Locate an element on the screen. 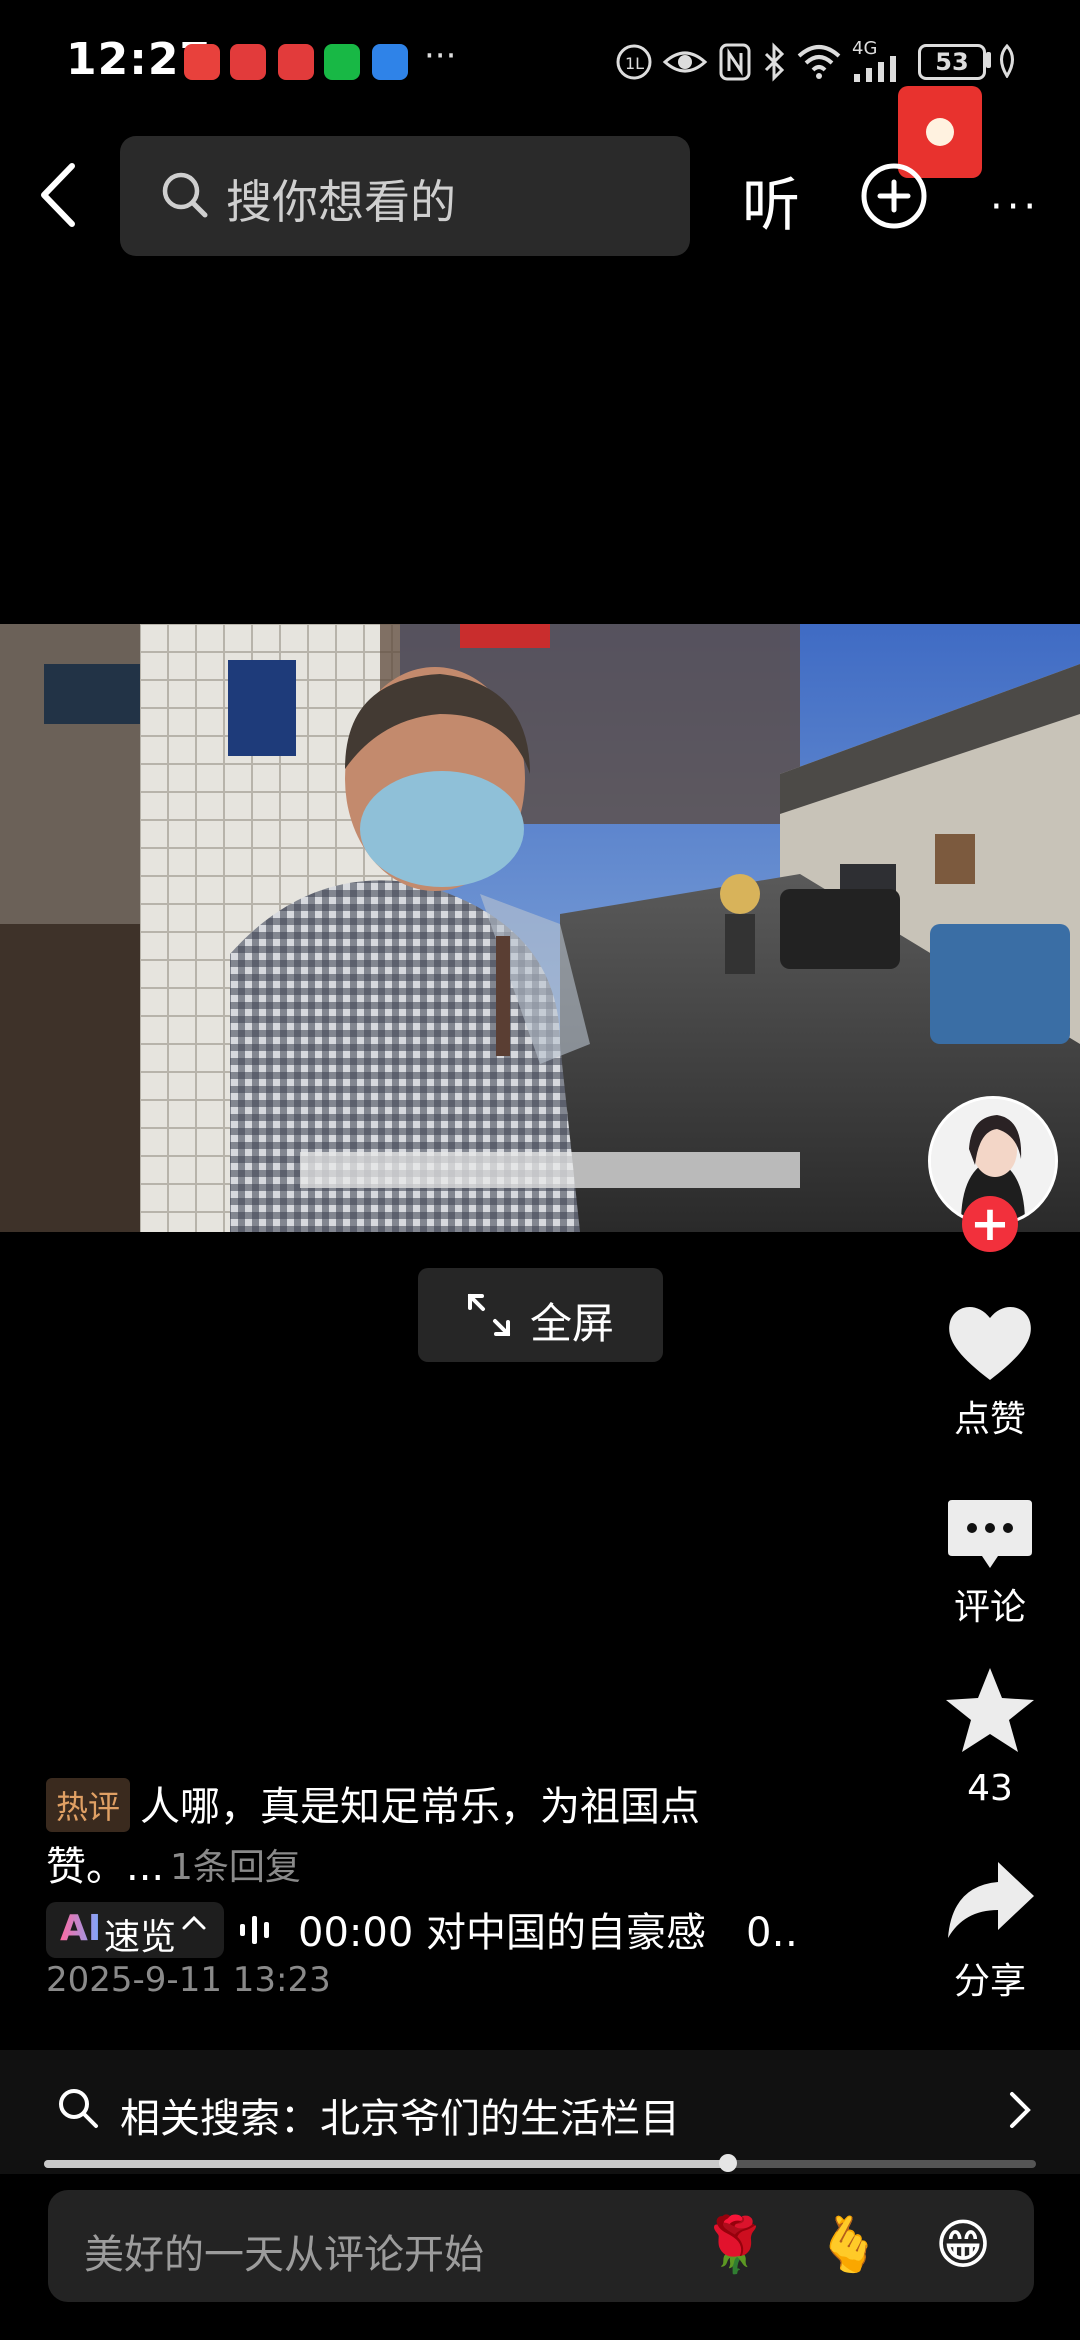  hd-call-icon: 1L is located at coordinates (634, 62).